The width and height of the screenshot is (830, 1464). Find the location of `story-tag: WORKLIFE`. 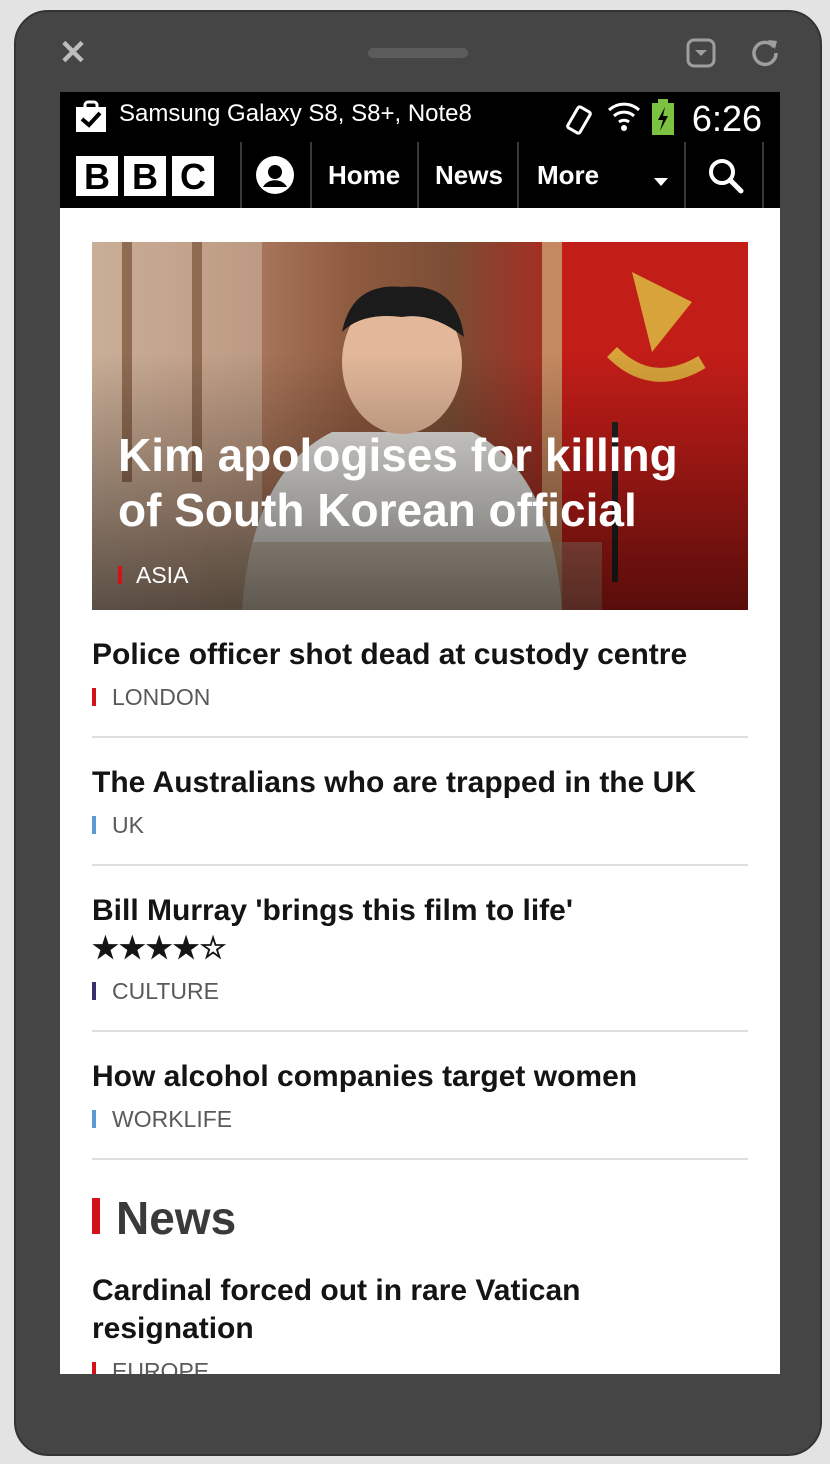

story-tag: WORKLIFE is located at coordinates (420, 1119).